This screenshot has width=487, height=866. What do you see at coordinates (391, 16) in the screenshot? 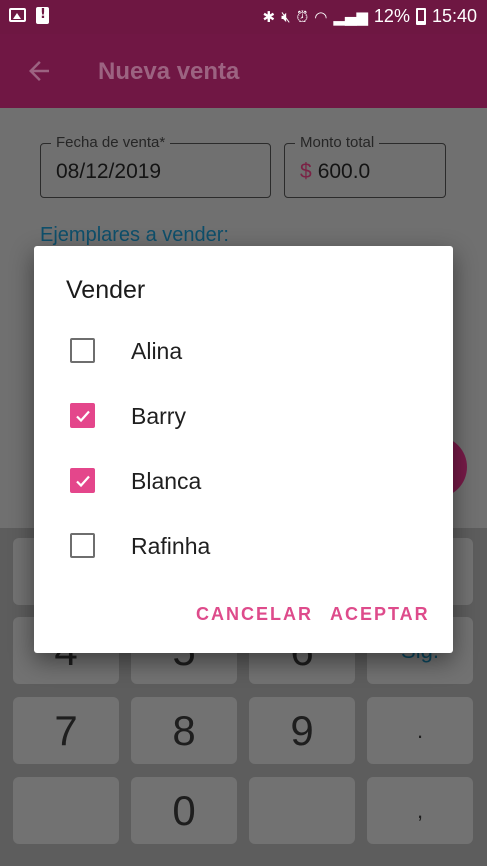
I see `battery-percent: 12%` at bounding box center [391, 16].